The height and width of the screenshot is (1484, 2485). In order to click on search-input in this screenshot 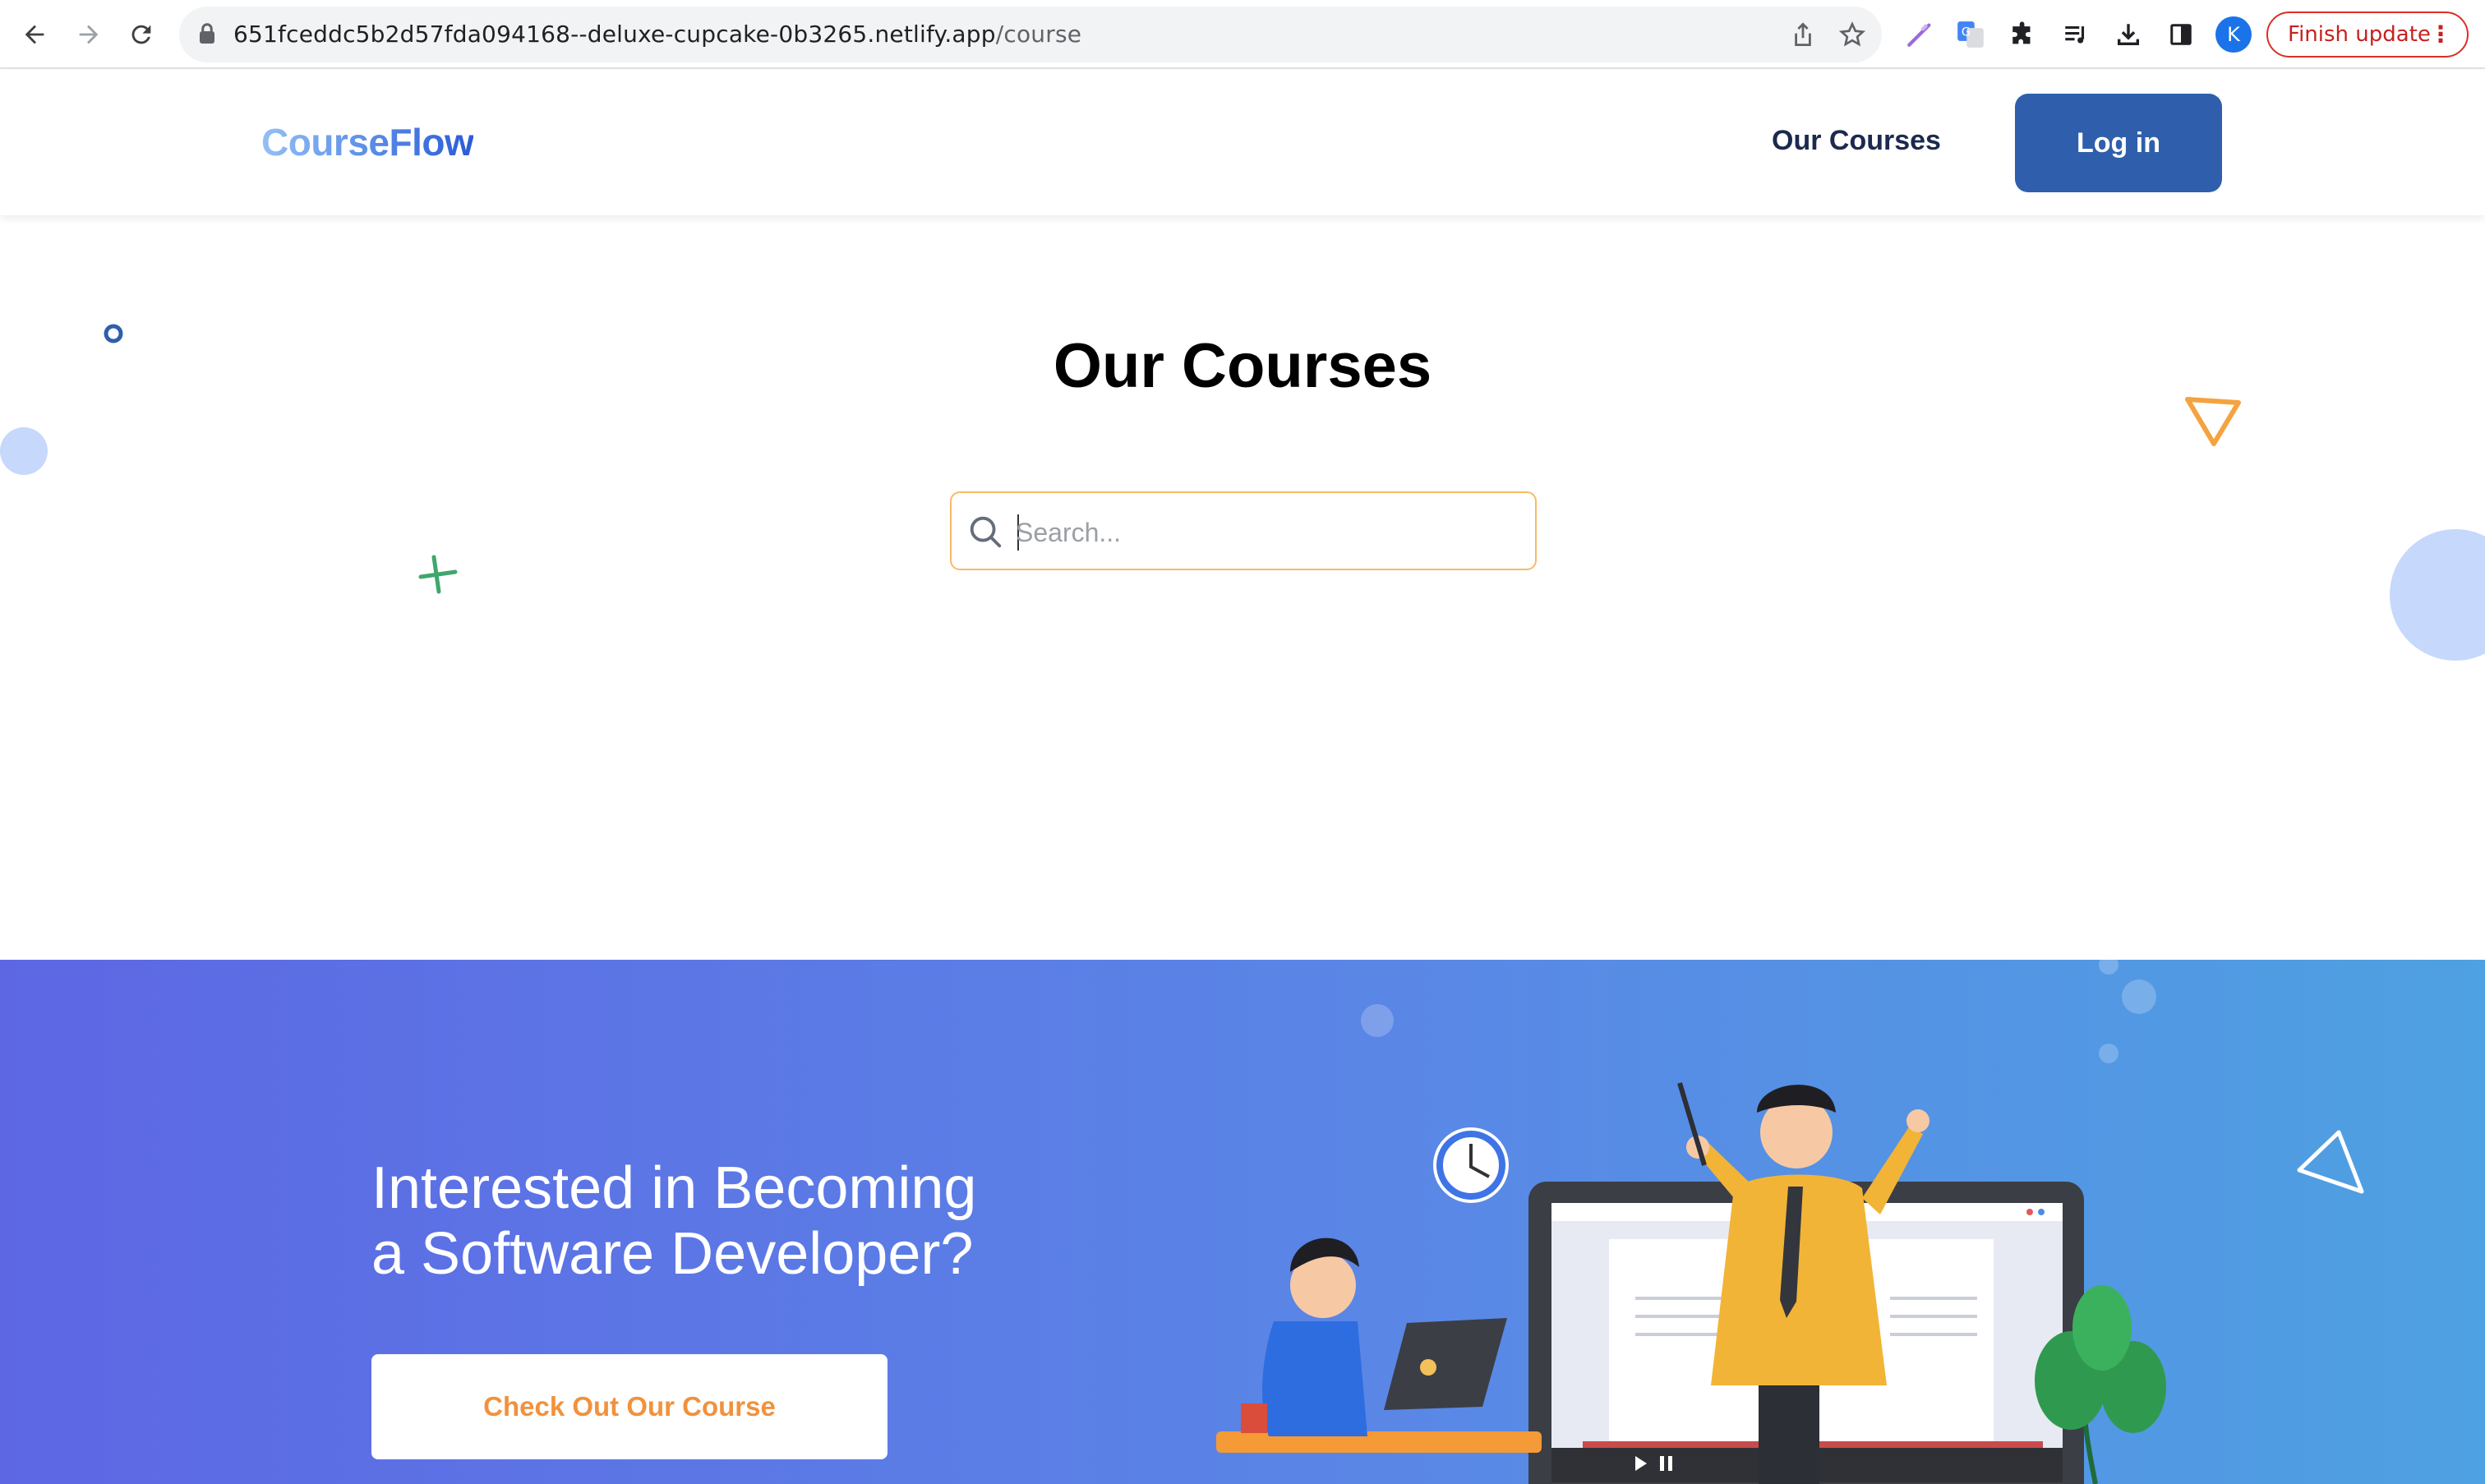, I will do `click(1266, 532)`.